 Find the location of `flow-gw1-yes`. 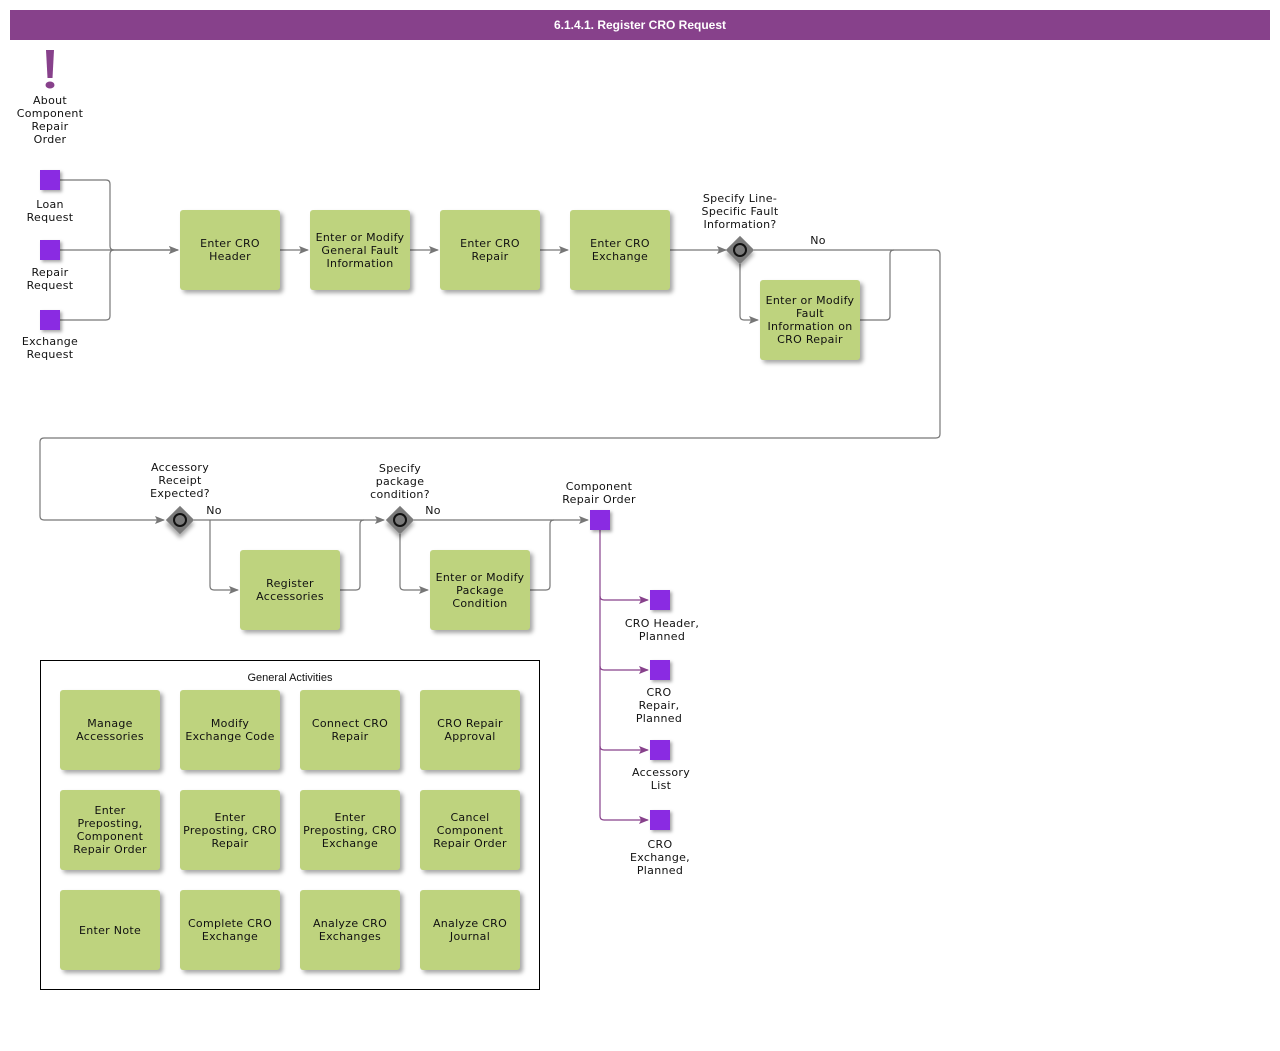

flow-gw1-yes is located at coordinates (749, 294).